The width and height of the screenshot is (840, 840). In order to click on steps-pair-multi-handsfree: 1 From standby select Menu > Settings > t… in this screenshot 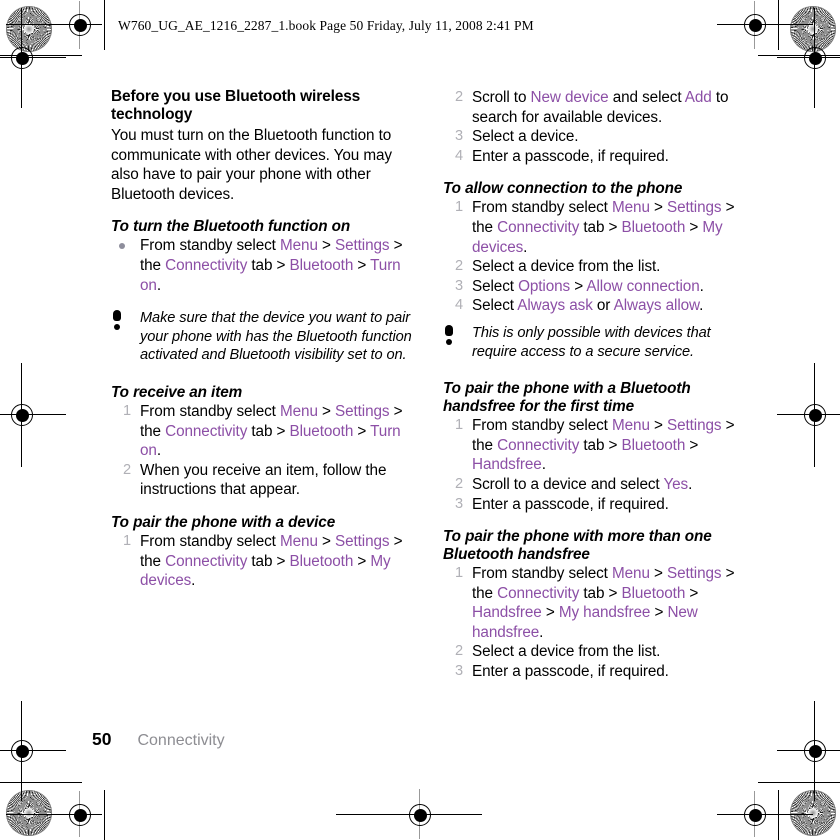, I will do `click(594, 623)`.